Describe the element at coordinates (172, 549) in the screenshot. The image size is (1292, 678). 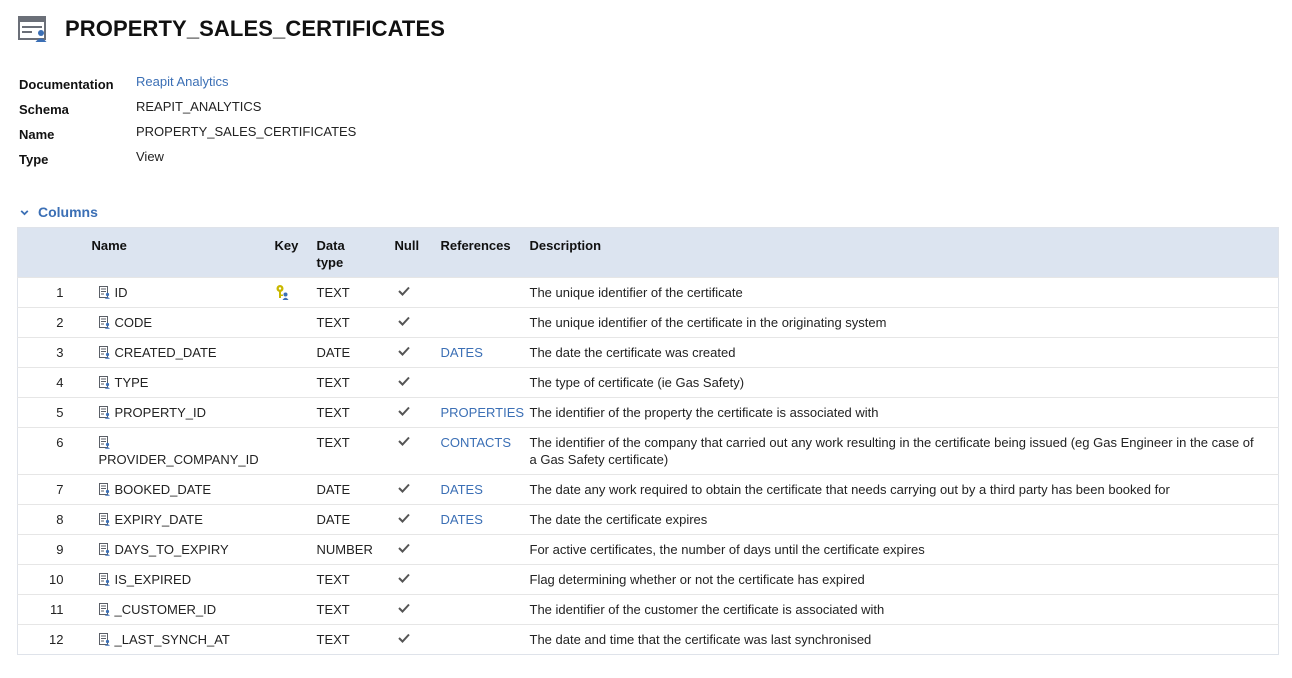
I see `column-name: DAYS_TO_EXPIRY` at that location.